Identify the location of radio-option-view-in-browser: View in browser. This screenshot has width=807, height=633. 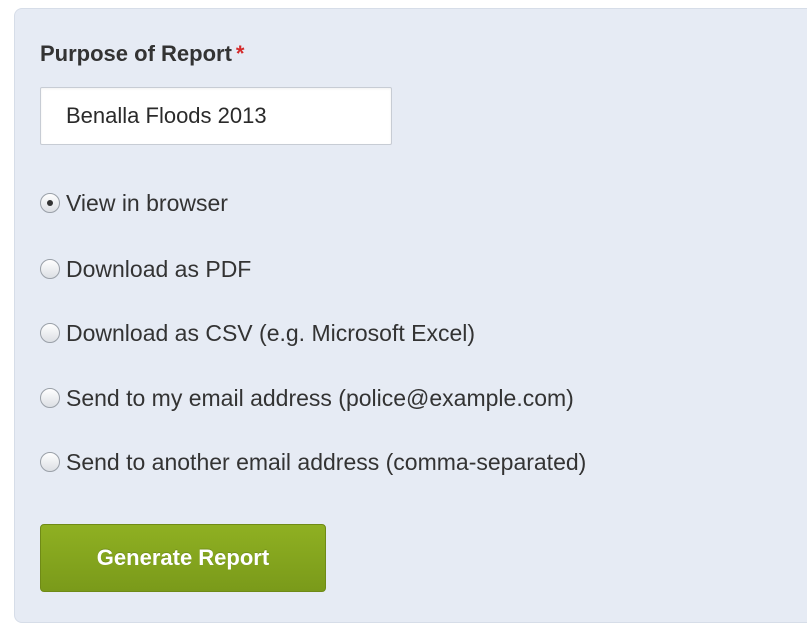
(134, 203).